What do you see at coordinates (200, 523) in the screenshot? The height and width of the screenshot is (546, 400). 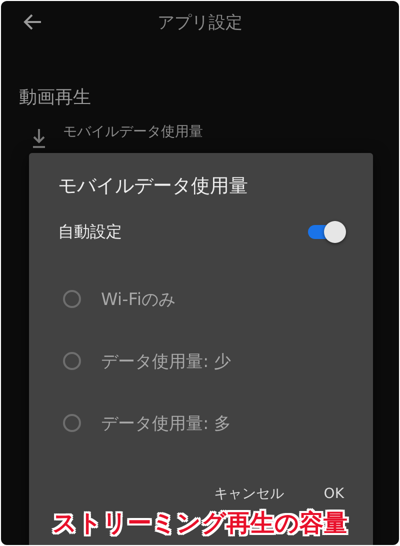 I see `caption: ストリーミング再生の容量` at bounding box center [200, 523].